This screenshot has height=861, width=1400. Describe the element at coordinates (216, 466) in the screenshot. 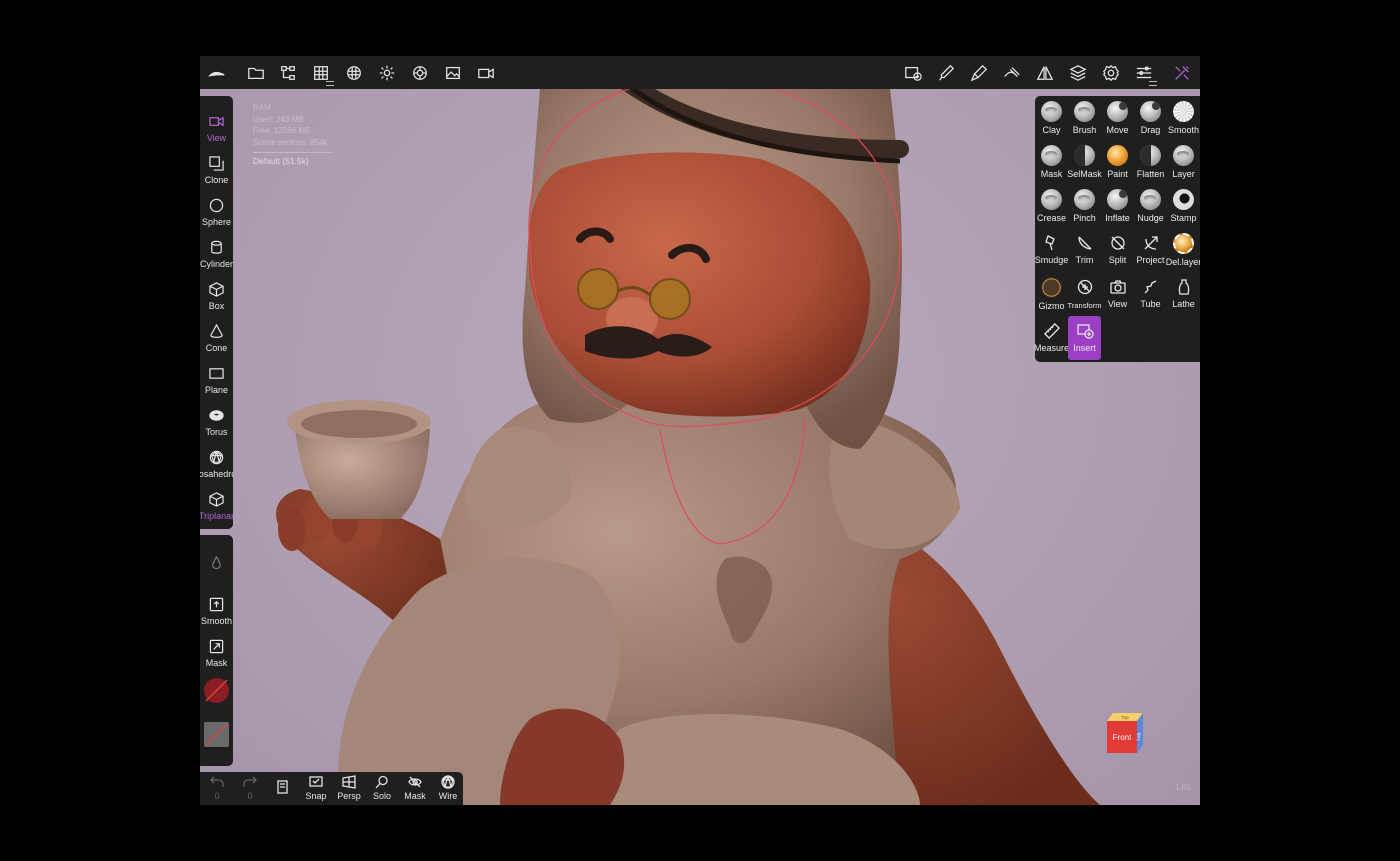

I see `sidebar-item-icosahedron: Icosahedron` at that location.